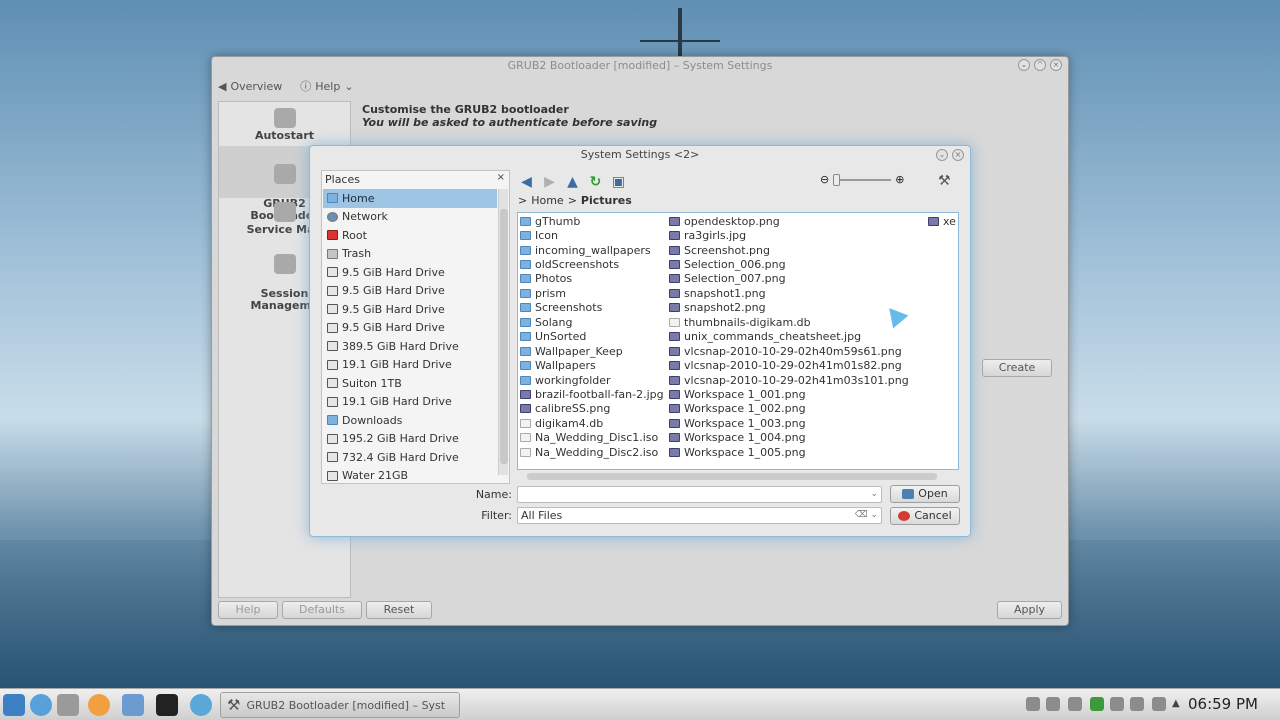  Describe the element at coordinates (942, 155) in the screenshot. I see `dialog-minimize-button: ⌄` at that location.